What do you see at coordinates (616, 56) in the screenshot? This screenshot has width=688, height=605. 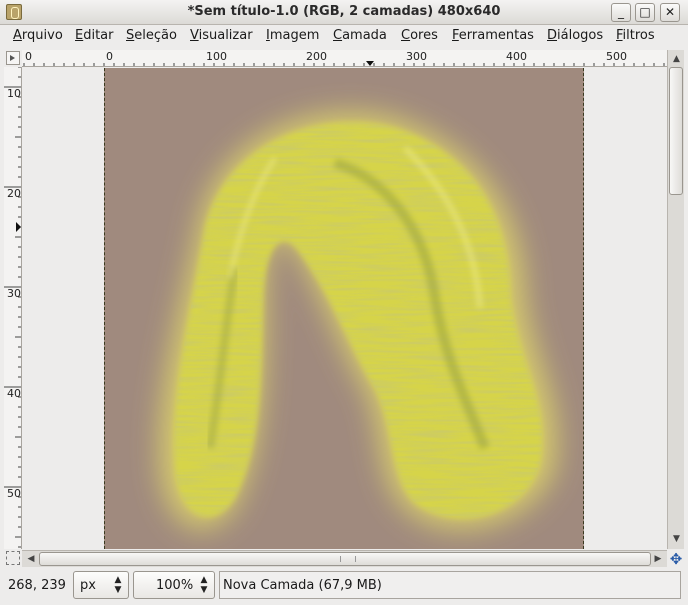 I see `hruler-label: 500` at bounding box center [616, 56].